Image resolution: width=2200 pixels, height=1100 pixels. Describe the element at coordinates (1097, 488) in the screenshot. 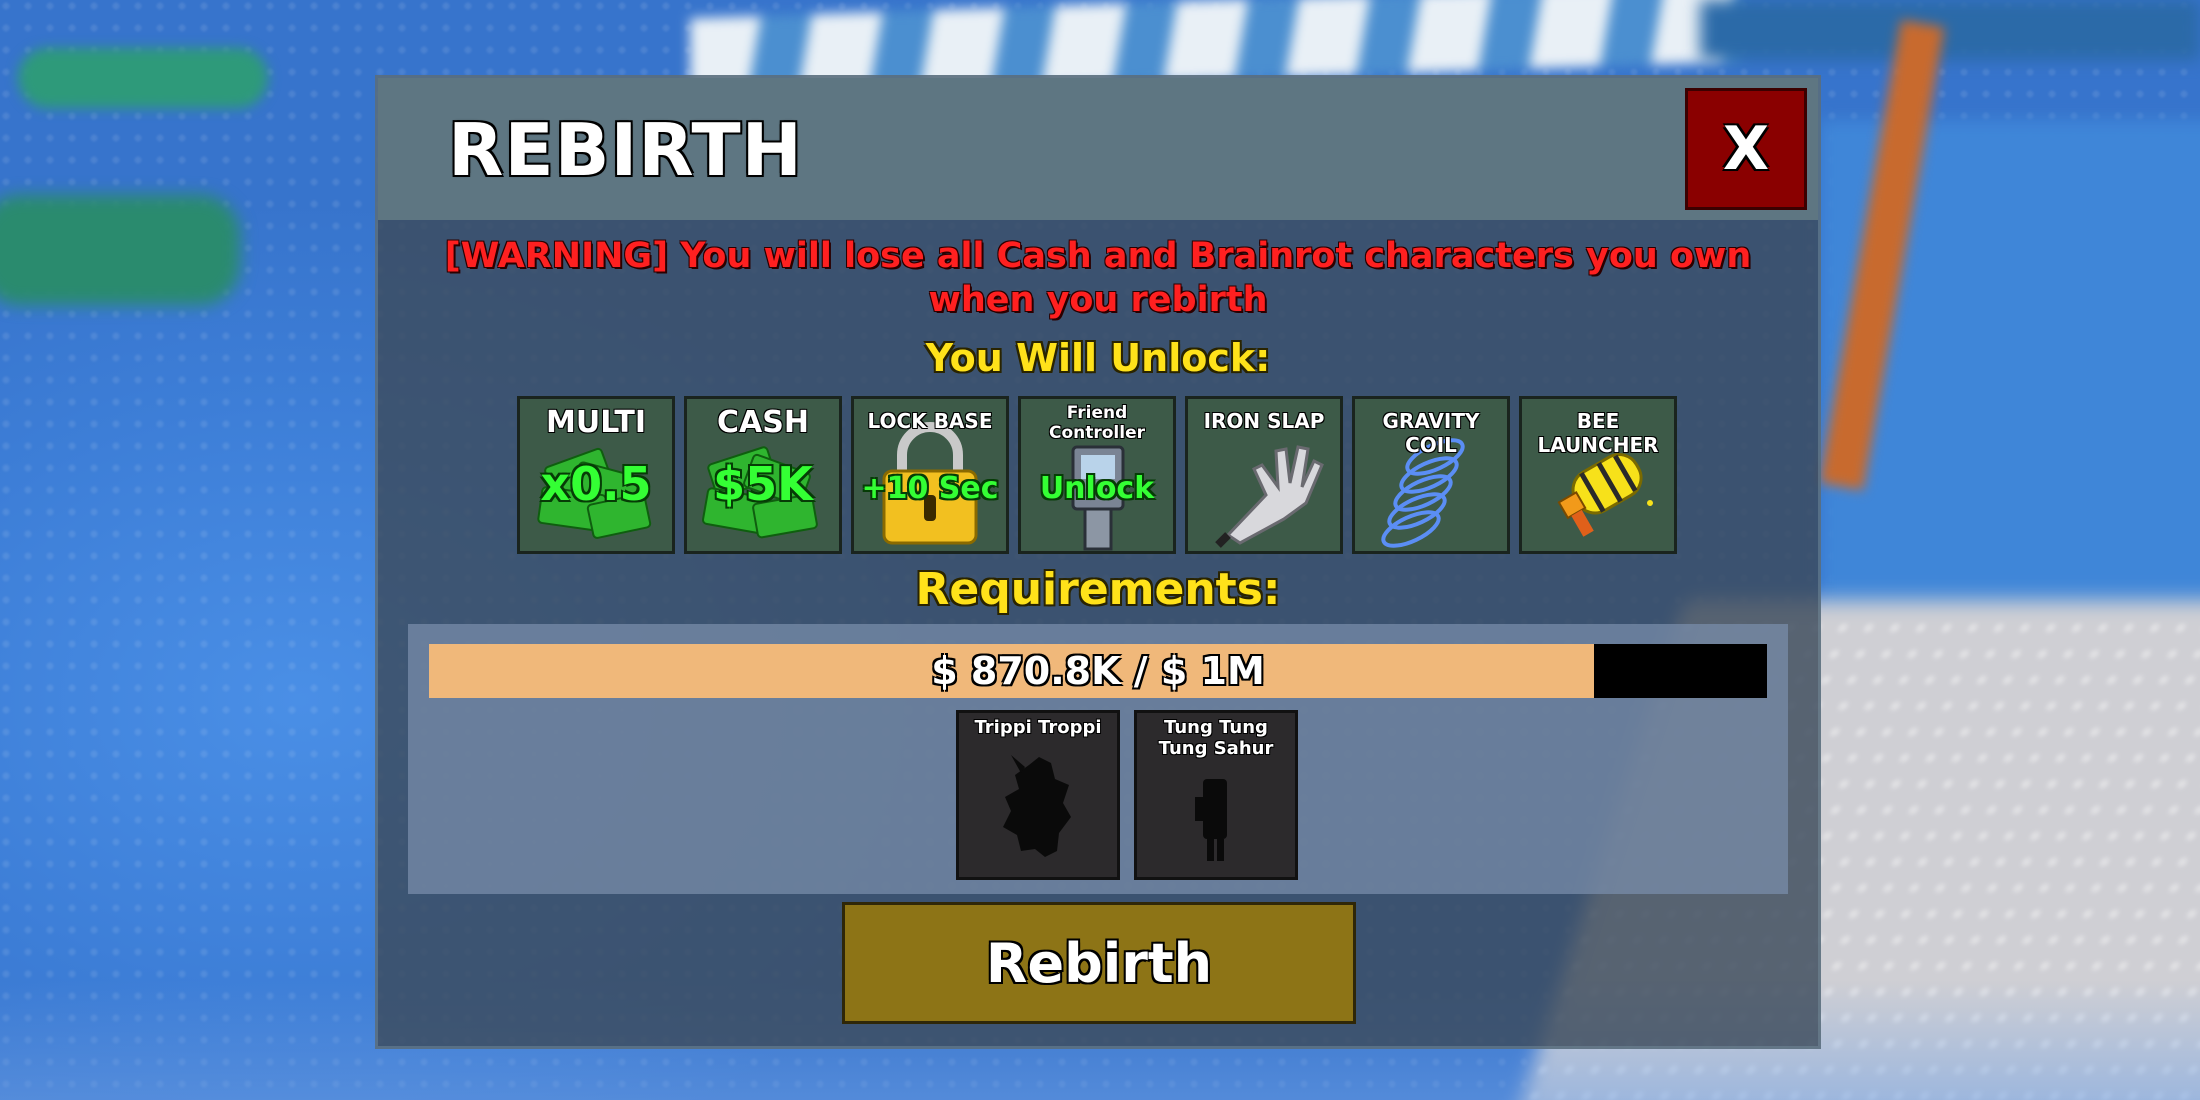

I see `unlock-item-value: Unlock` at that location.